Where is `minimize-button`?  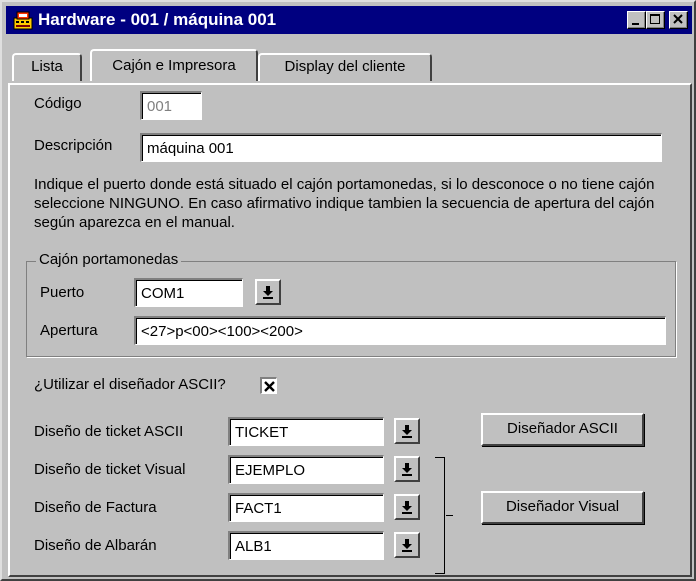 minimize-button is located at coordinates (636, 20).